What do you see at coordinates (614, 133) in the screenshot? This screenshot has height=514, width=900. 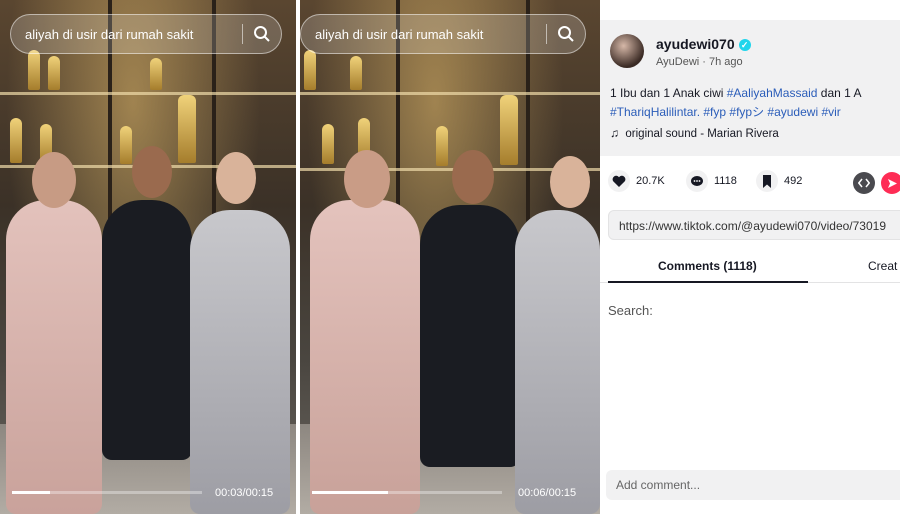 I see `music-note-icon: ♫` at bounding box center [614, 133].